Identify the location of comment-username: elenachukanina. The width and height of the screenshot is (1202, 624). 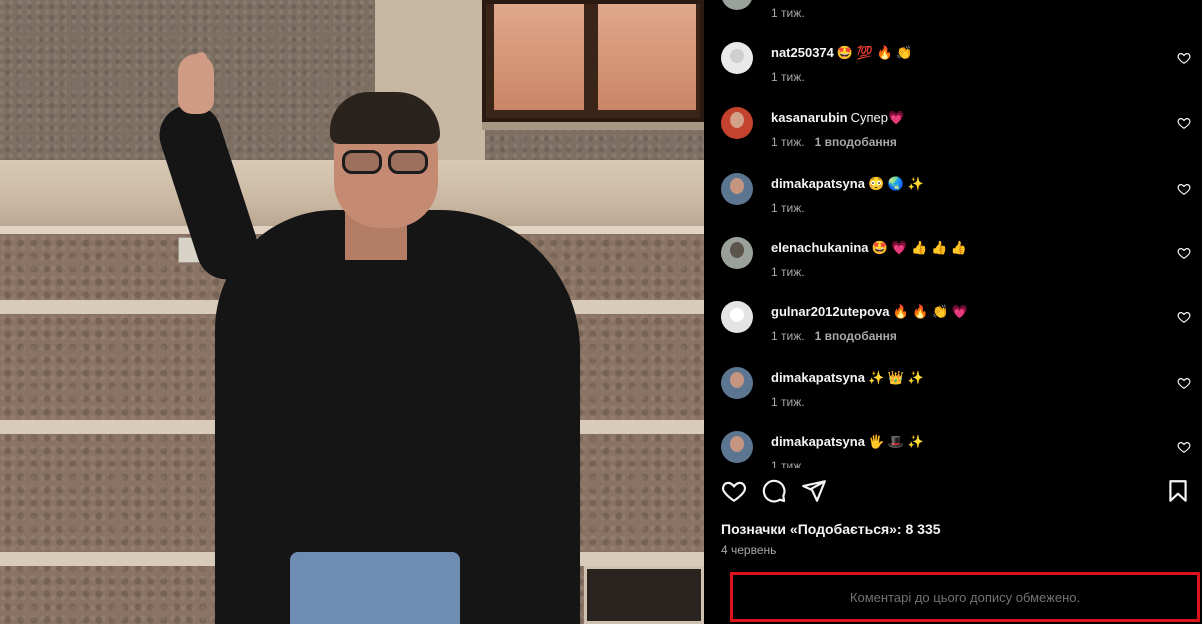
(820, 247).